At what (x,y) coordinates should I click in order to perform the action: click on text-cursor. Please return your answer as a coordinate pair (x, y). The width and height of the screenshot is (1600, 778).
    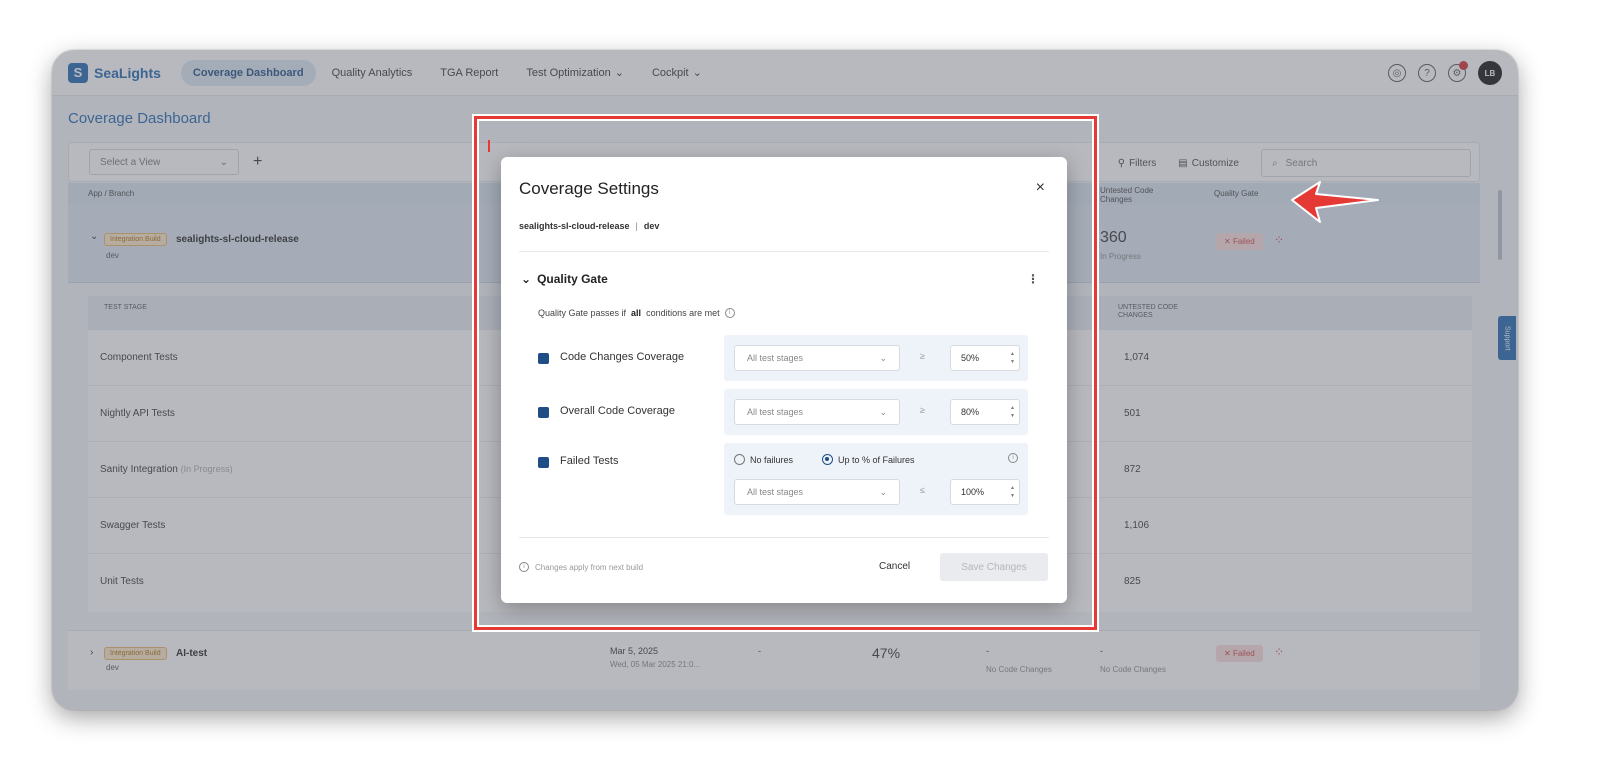
    Looking at the image, I should click on (489, 146).